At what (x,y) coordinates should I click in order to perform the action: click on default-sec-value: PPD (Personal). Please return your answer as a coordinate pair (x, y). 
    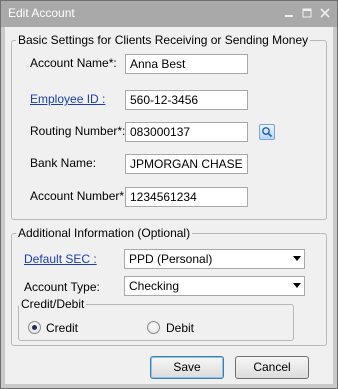
    Looking at the image, I should click on (171, 259).